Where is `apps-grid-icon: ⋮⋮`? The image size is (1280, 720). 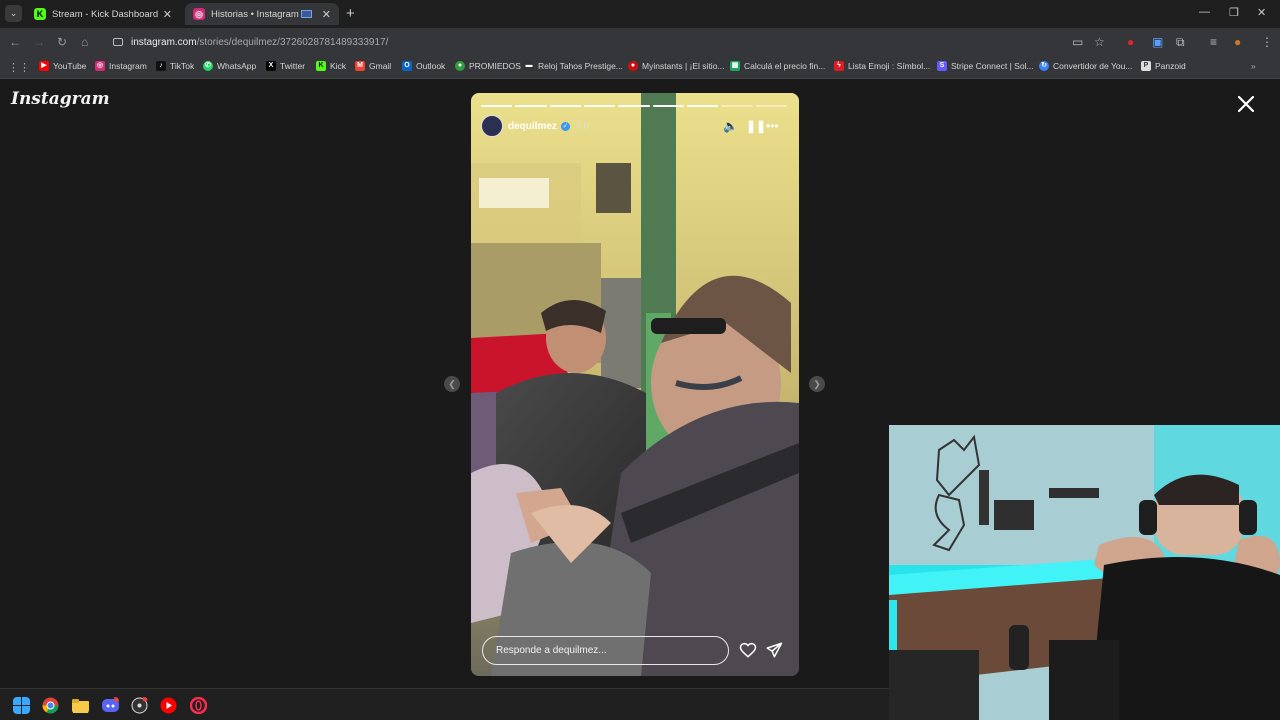
apps-grid-icon: ⋮⋮ is located at coordinates (19, 67).